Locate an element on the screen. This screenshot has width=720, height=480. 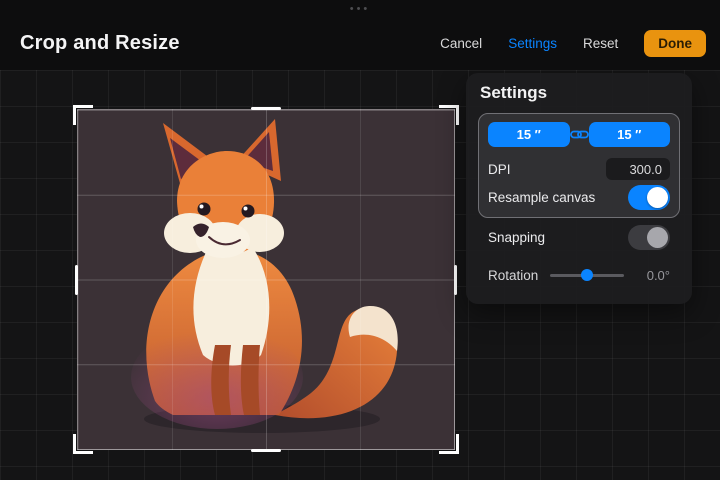
resample-label: Resample canvas is located at coordinates (542, 197).